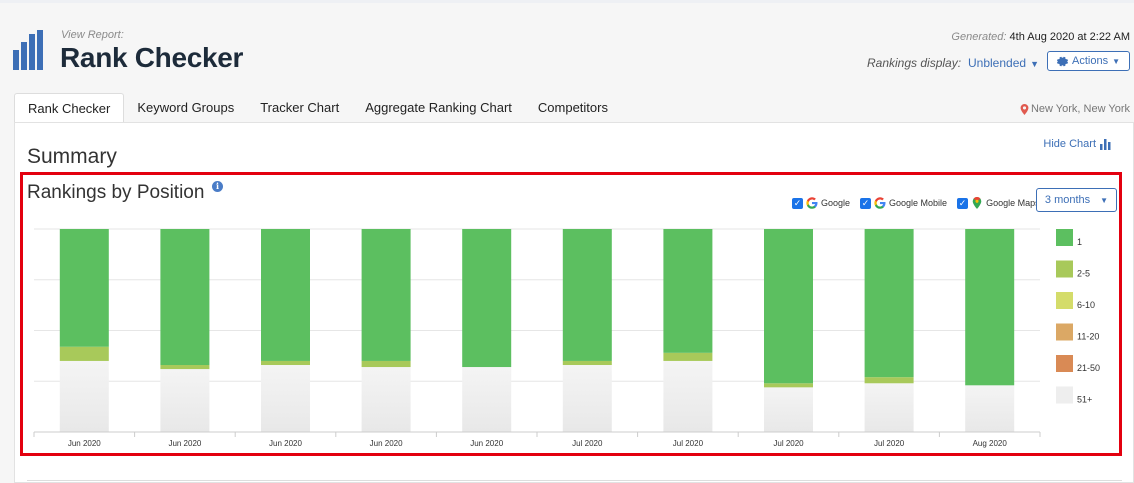  Describe the element at coordinates (1083, 274) in the screenshot. I see `legend-label: 2-5` at that location.